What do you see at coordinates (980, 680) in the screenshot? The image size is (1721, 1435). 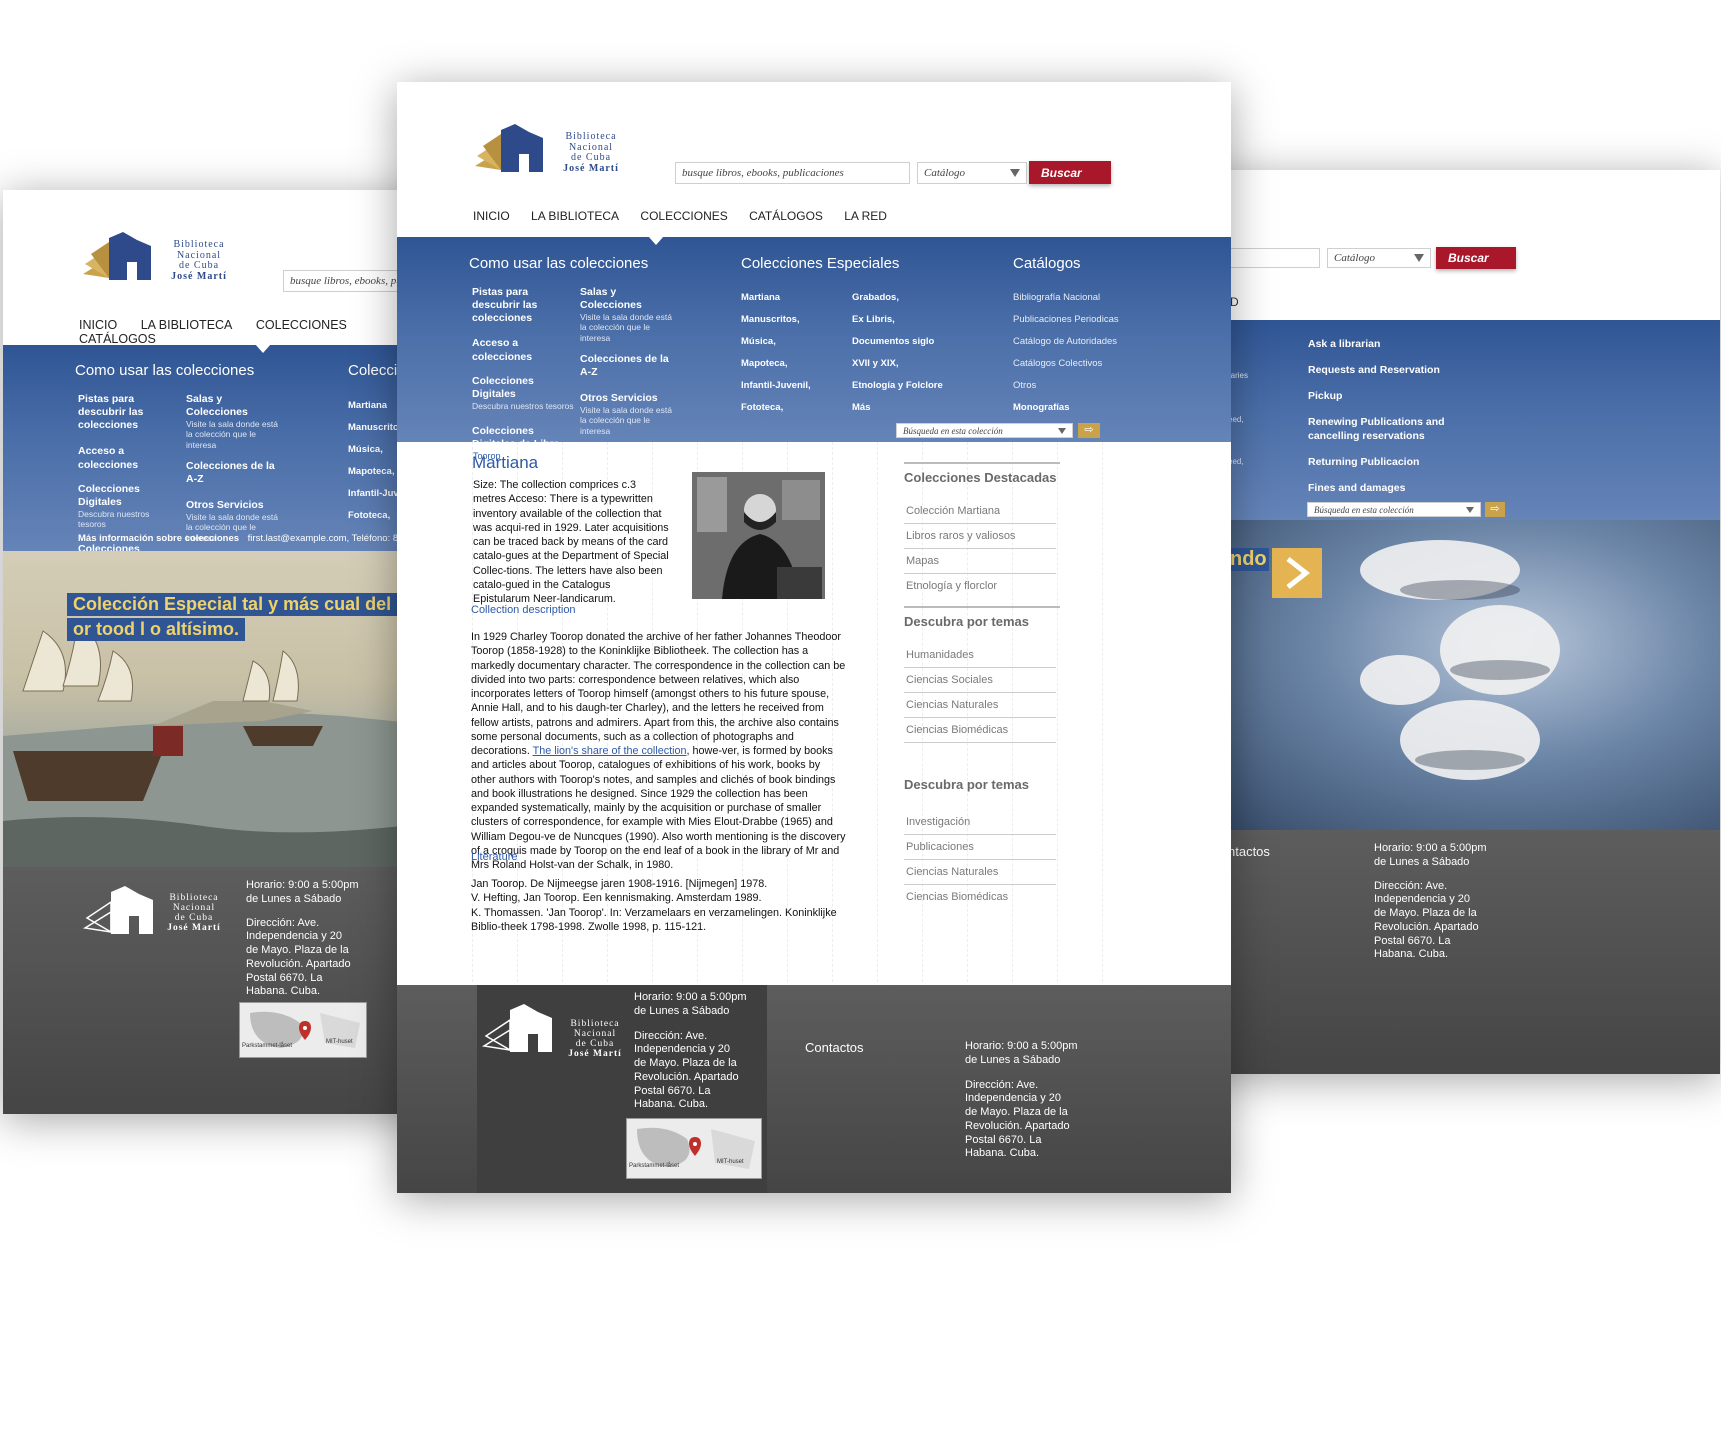 I see `sidebar-link: Ciencias Sociales` at bounding box center [980, 680].